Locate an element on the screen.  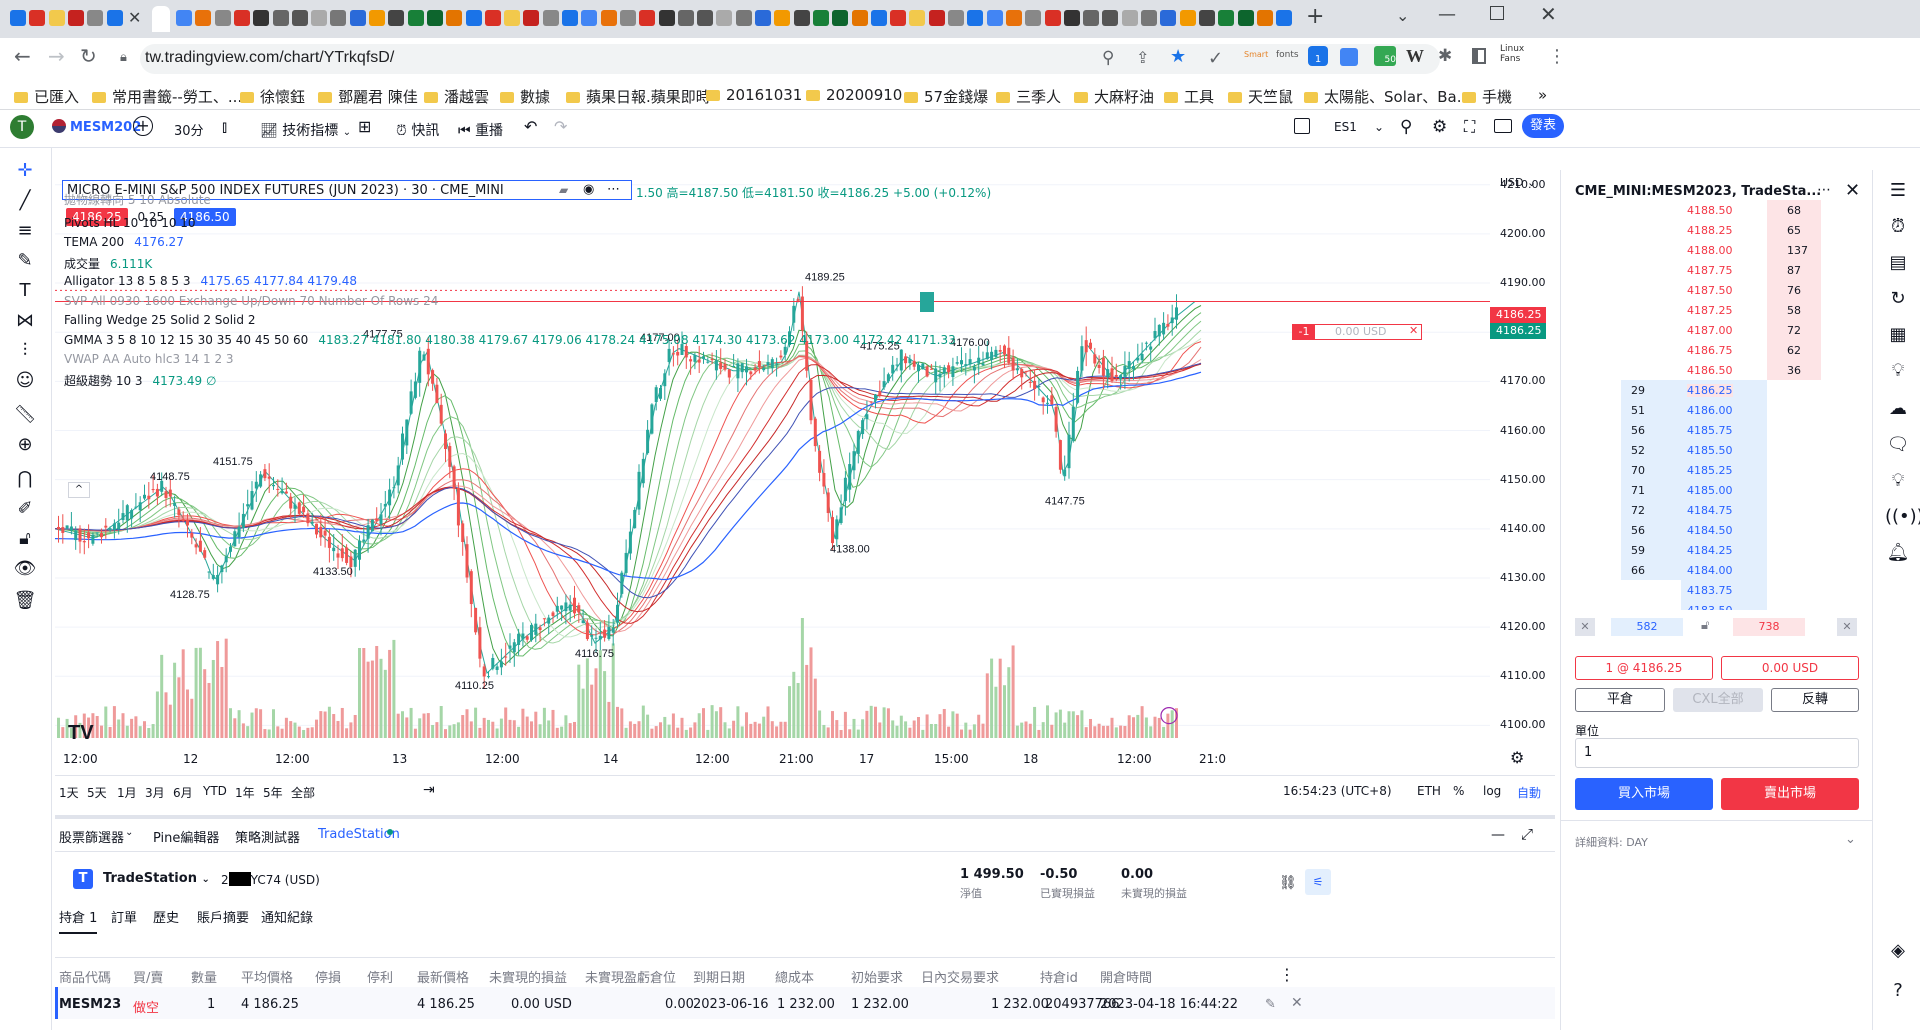
browser-menu-icon: ⋮ is located at coordinates (1557, 56).